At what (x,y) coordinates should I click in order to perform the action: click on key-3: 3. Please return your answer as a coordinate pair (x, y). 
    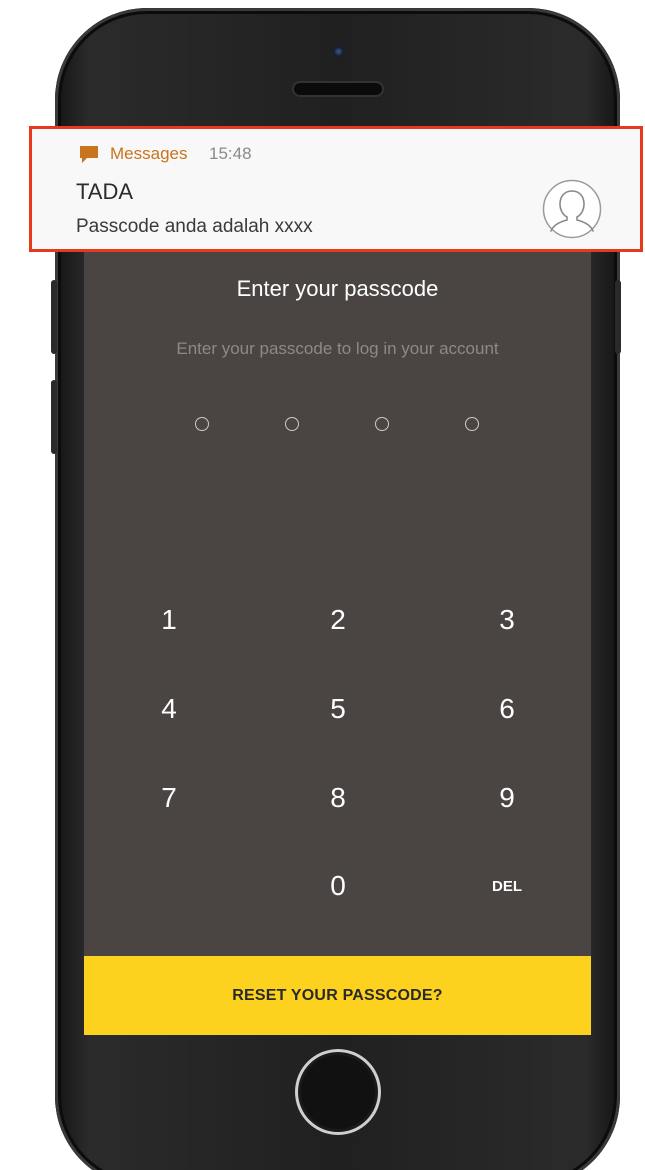
    Looking at the image, I should click on (507, 620).